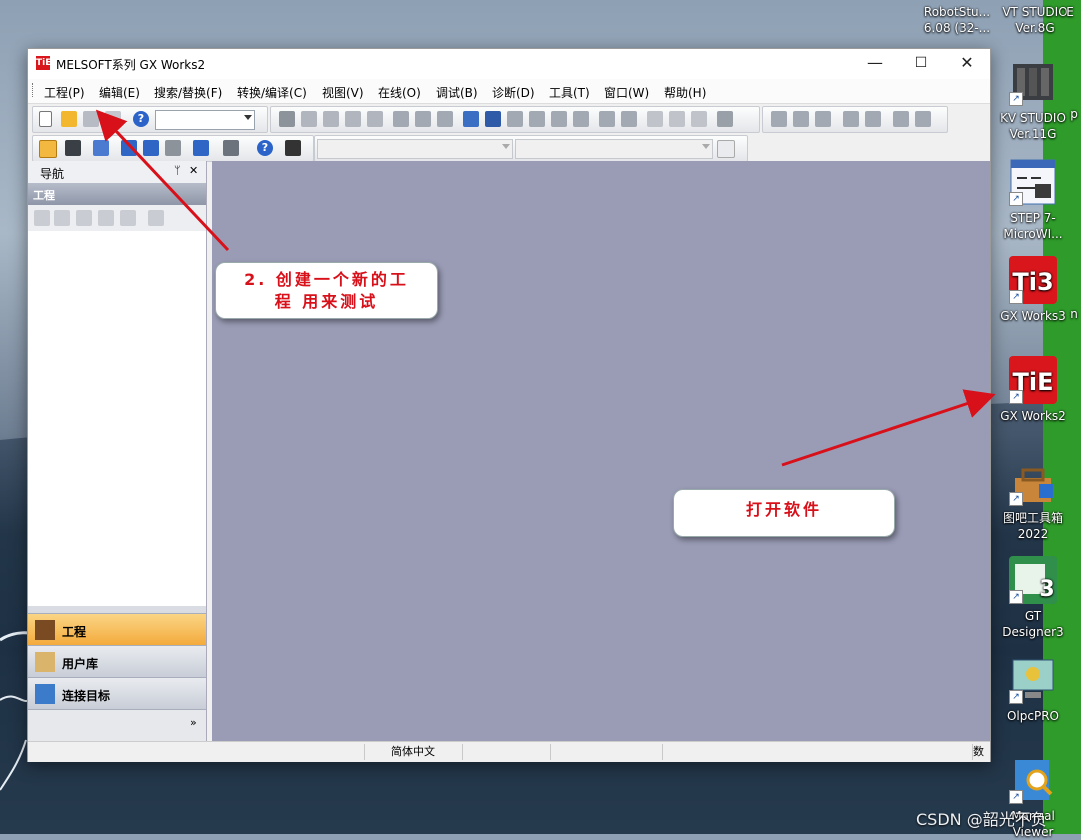 The image size is (1081, 840). Describe the element at coordinates (265, 148) in the screenshot. I see `context-help-icon: ?` at that location.